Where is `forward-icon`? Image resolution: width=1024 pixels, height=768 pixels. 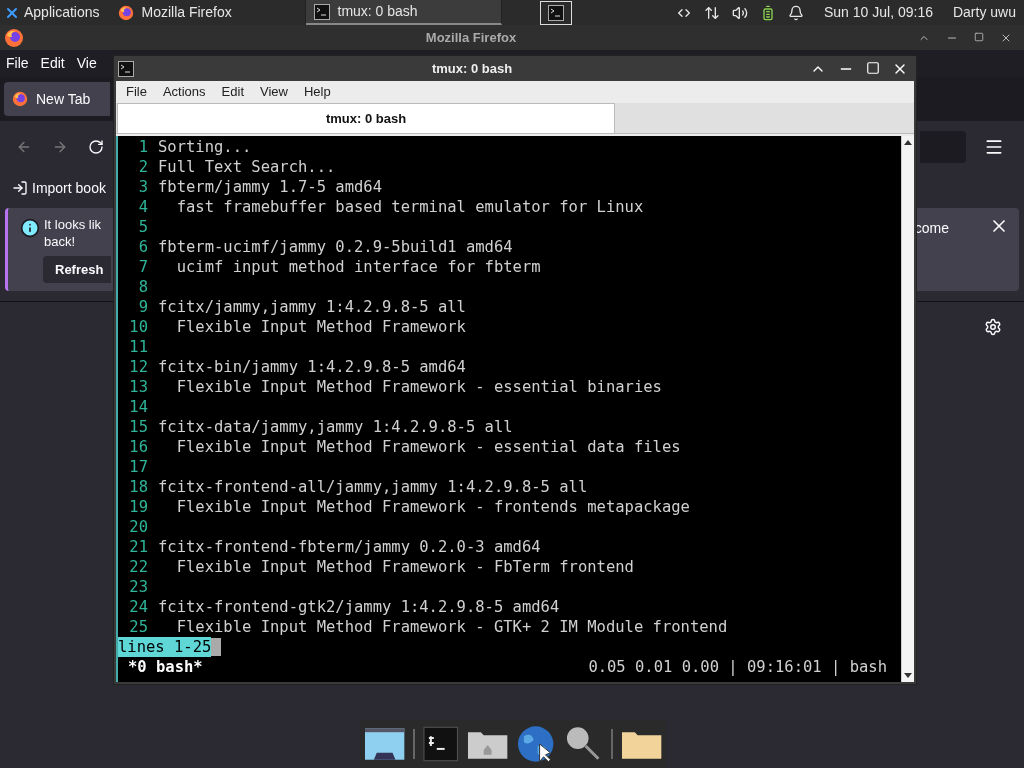 forward-icon is located at coordinates (60, 147).